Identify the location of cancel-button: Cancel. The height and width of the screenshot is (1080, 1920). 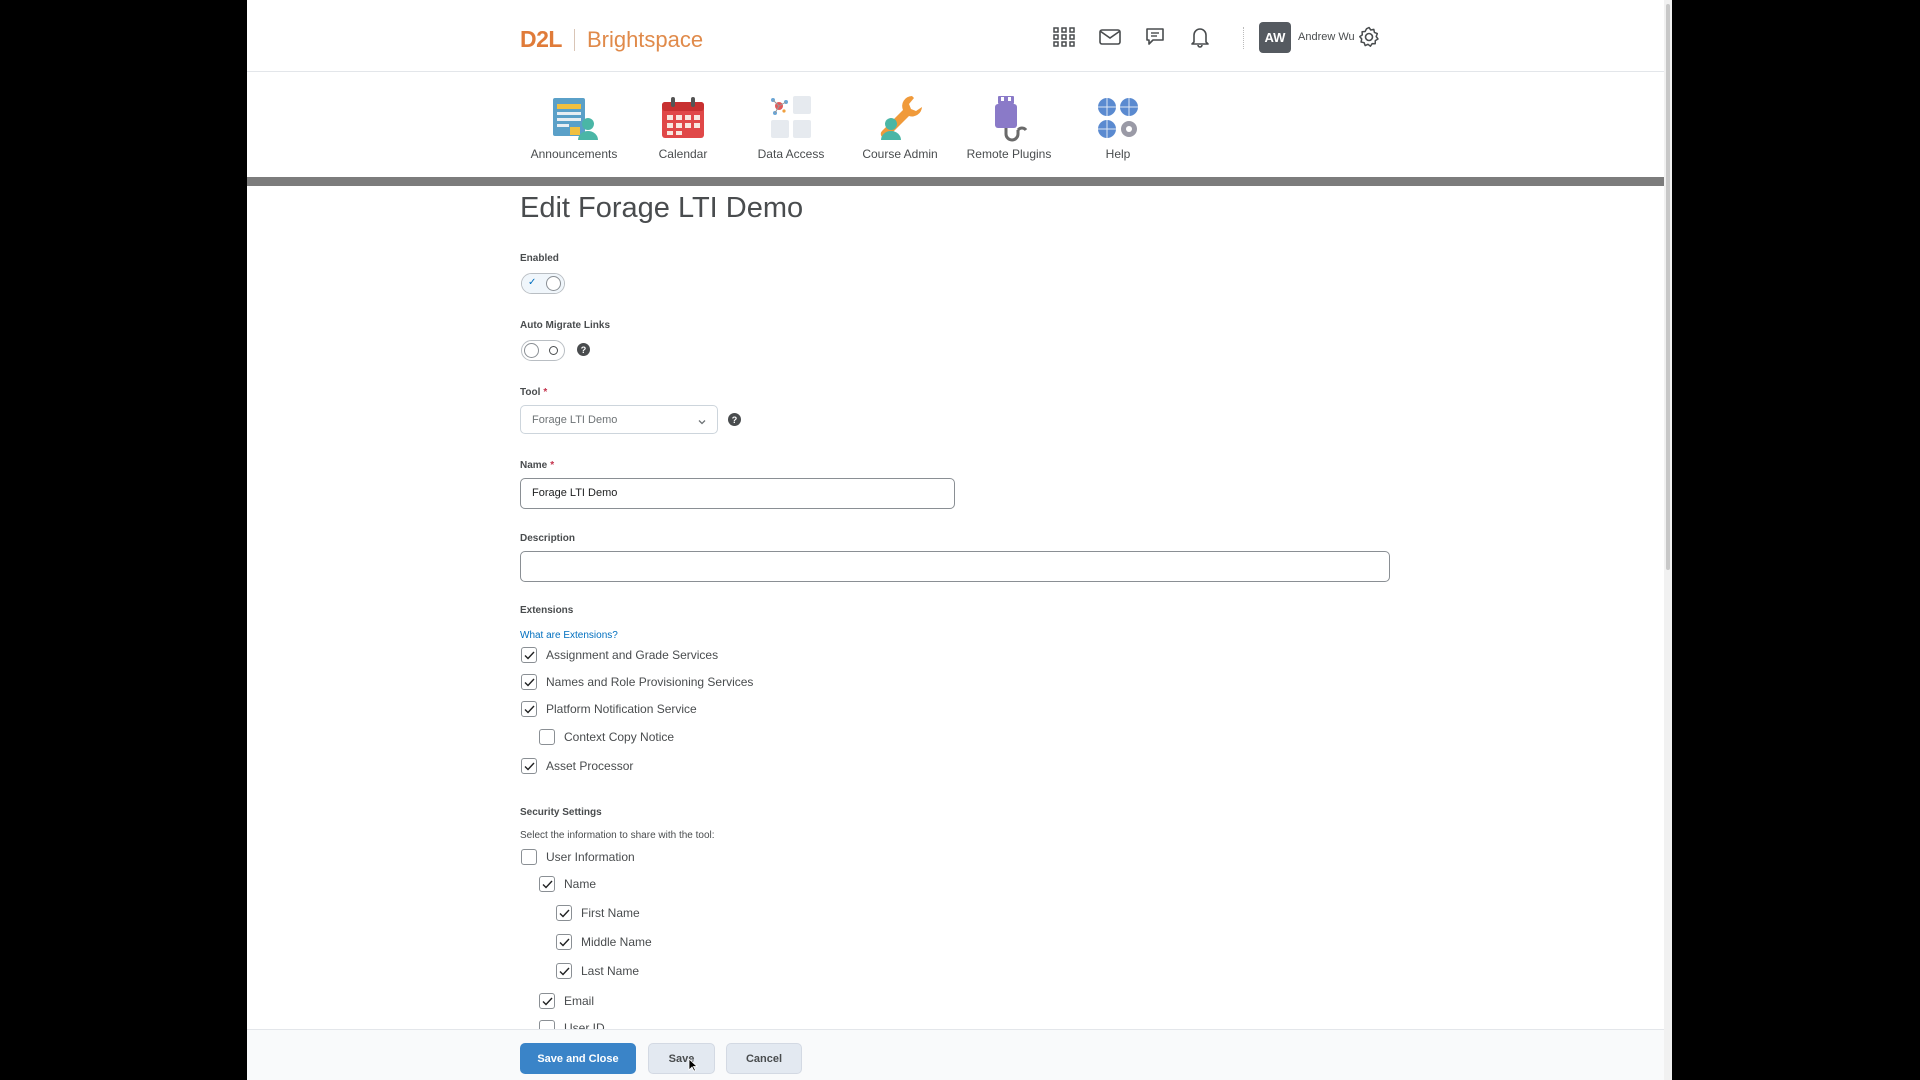
(764, 1058).